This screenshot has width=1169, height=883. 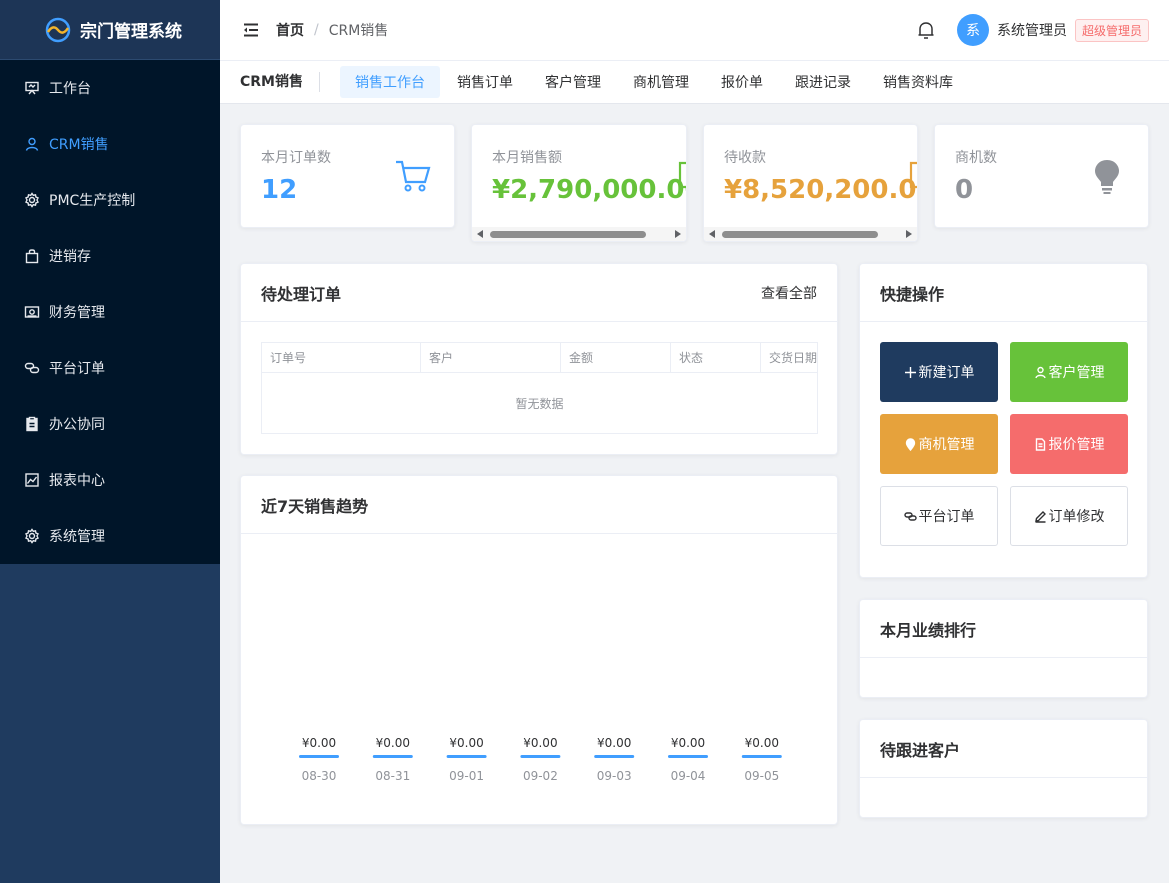 What do you see at coordinates (1069, 372) in the screenshot?
I see `customer-management-button: 客户管理` at bounding box center [1069, 372].